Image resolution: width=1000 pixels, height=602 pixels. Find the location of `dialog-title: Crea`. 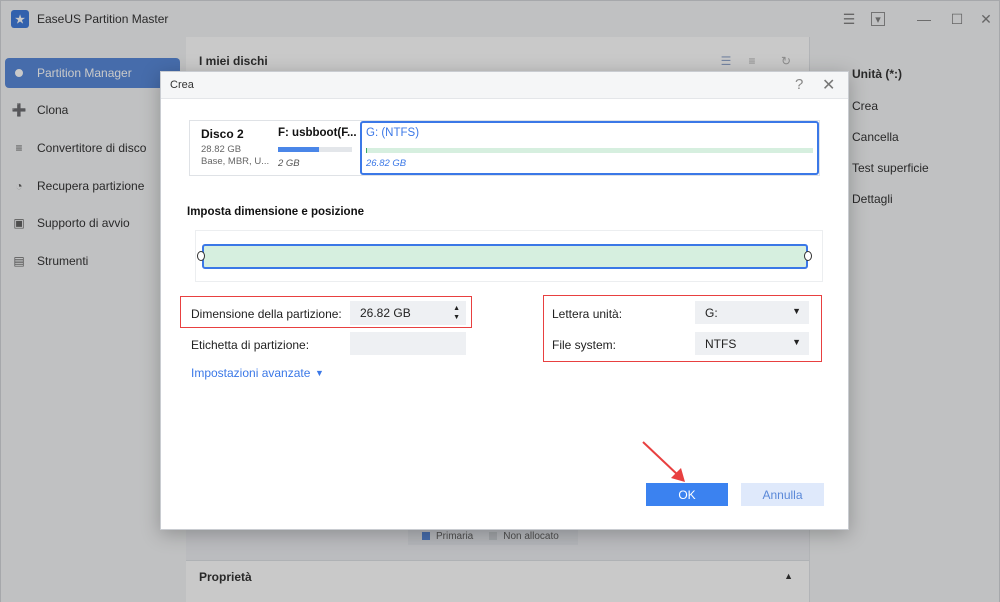

dialog-title: Crea is located at coordinates (182, 85).